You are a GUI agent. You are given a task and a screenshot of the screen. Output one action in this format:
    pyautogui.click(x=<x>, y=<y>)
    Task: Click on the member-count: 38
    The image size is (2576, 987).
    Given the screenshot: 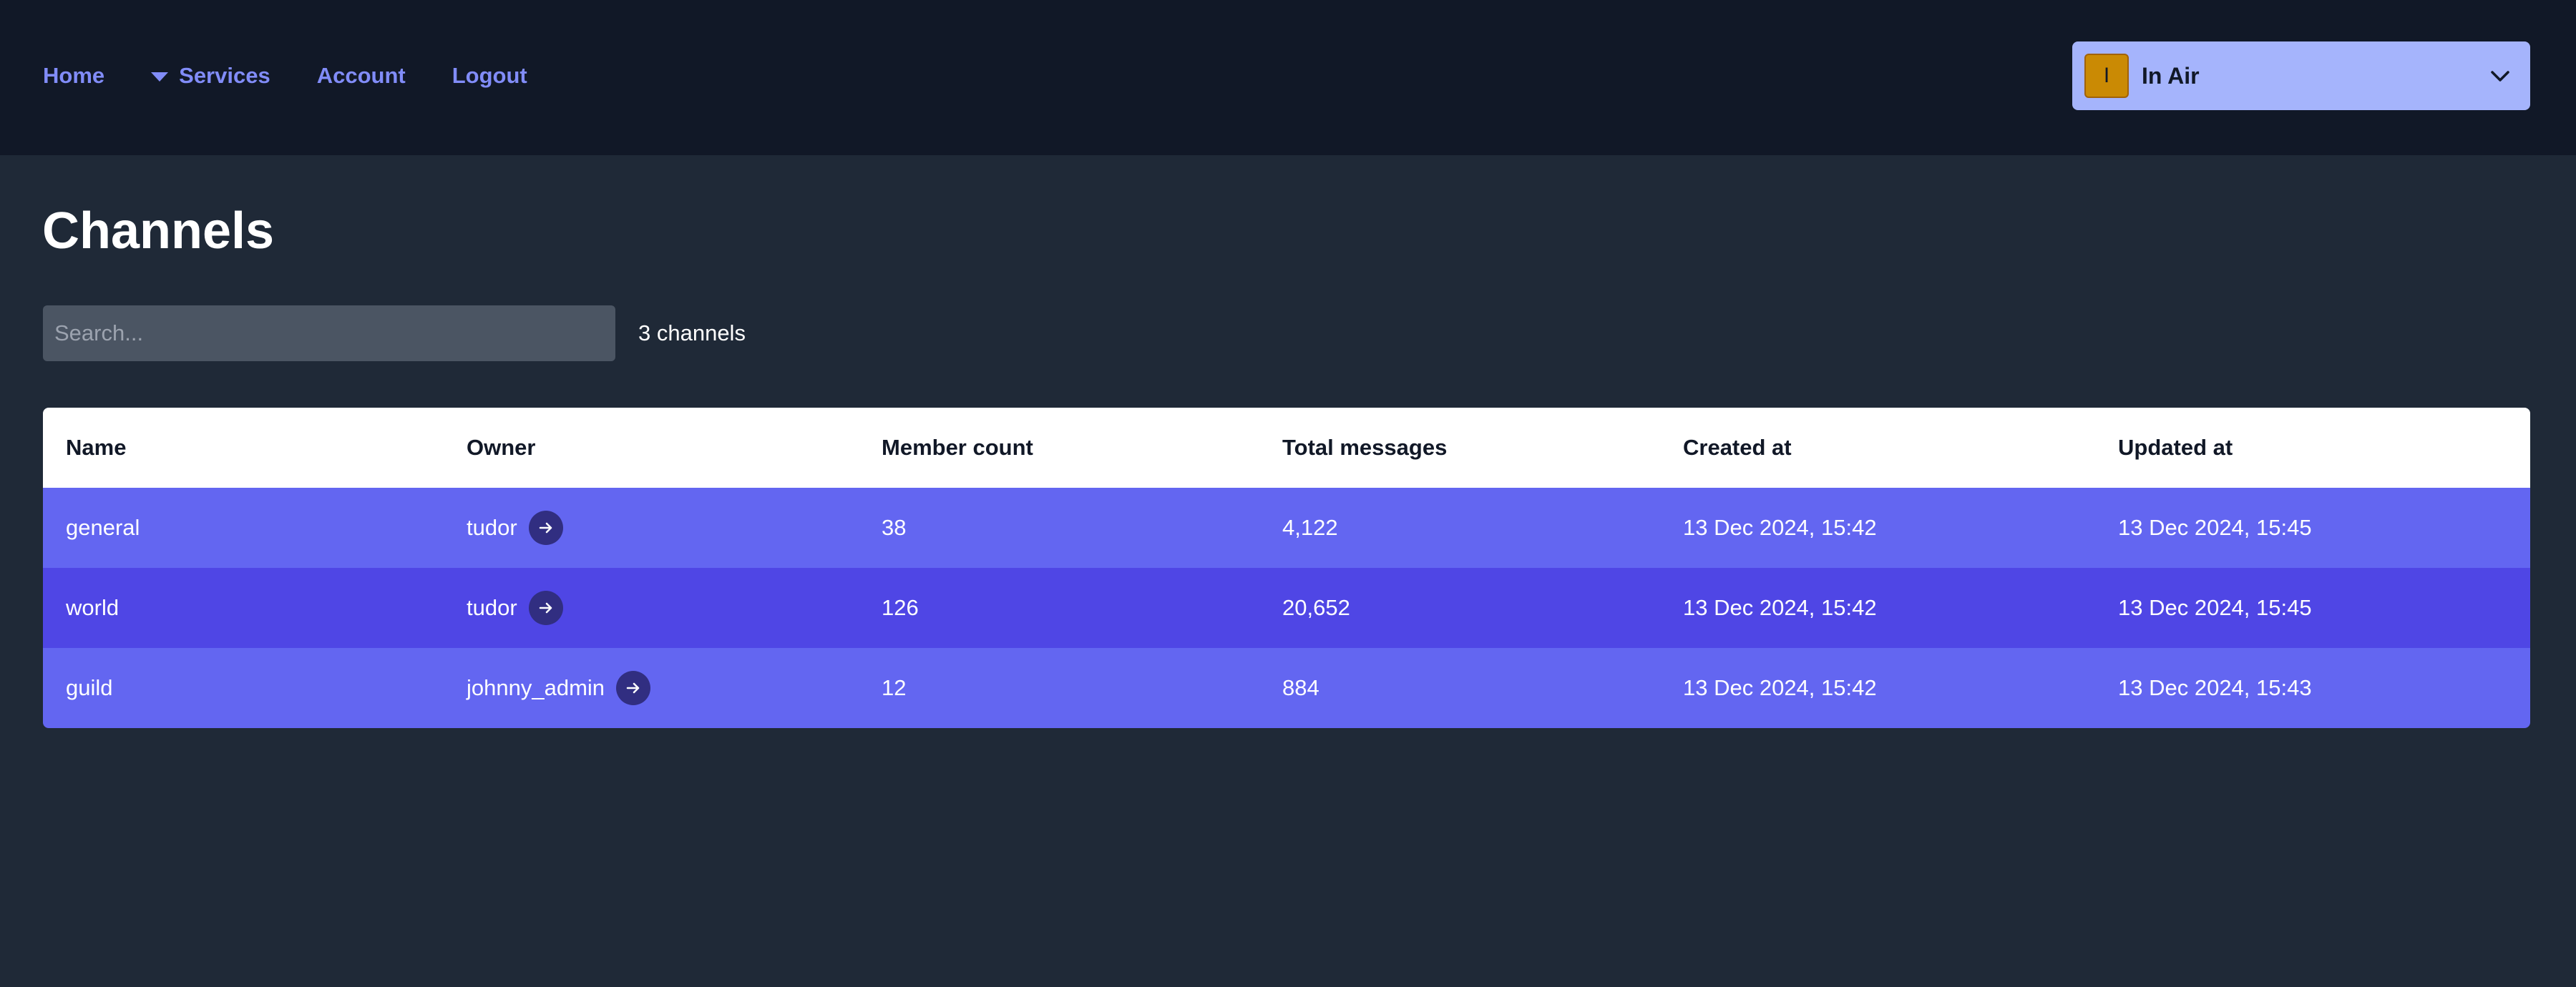 What is the action you would take?
    pyautogui.click(x=894, y=527)
    